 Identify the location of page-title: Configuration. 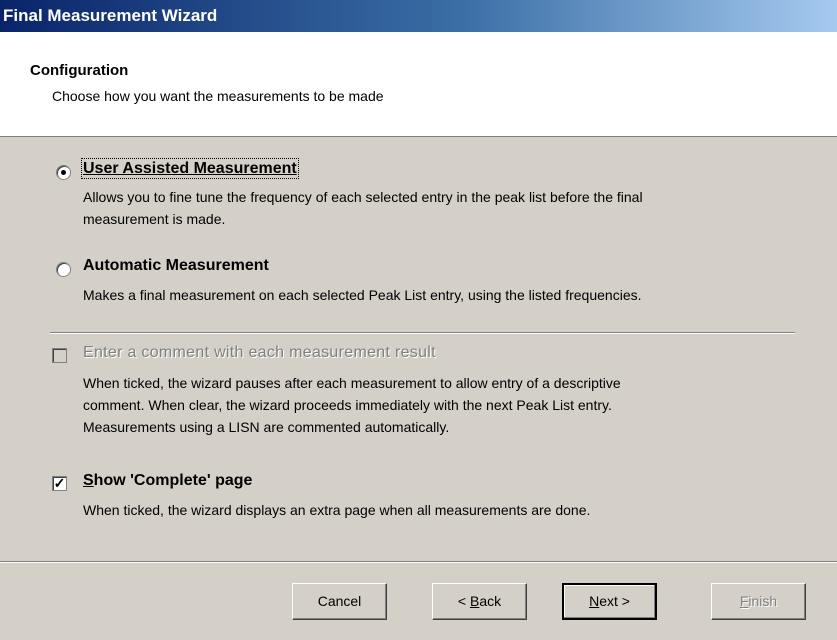
(79, 70).